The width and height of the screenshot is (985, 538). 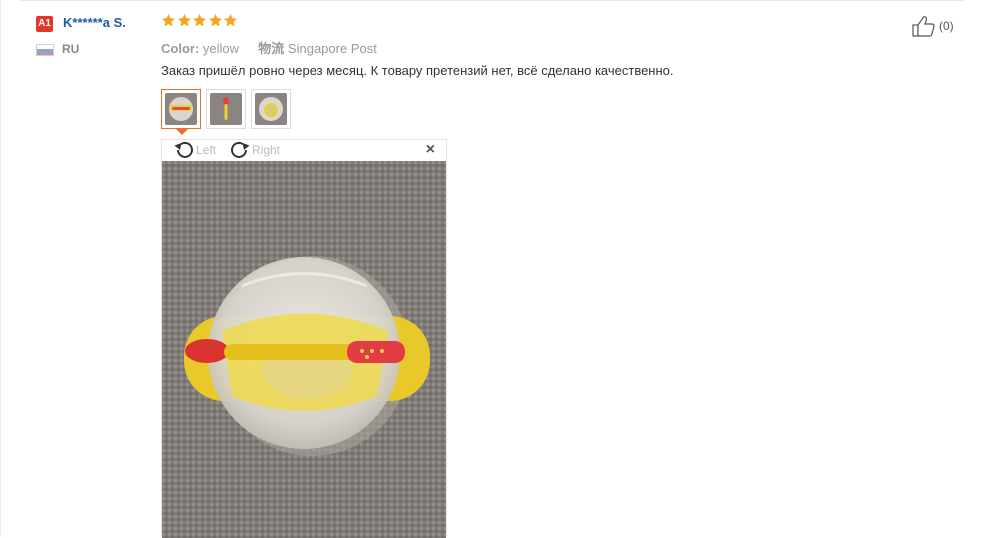 I want to click on like-button: (0), so click(x=933, y=26).